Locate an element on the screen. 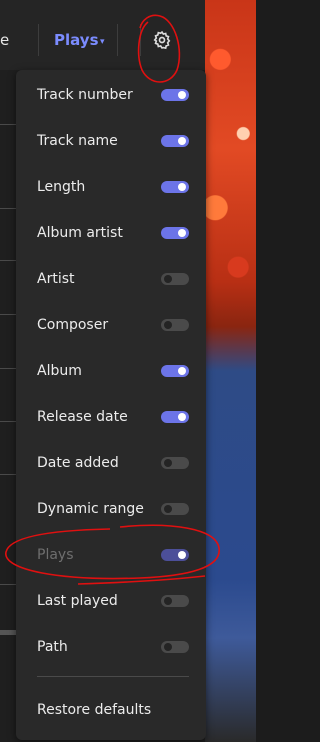  column-header-partial: e is located at coordinates (4, 40).